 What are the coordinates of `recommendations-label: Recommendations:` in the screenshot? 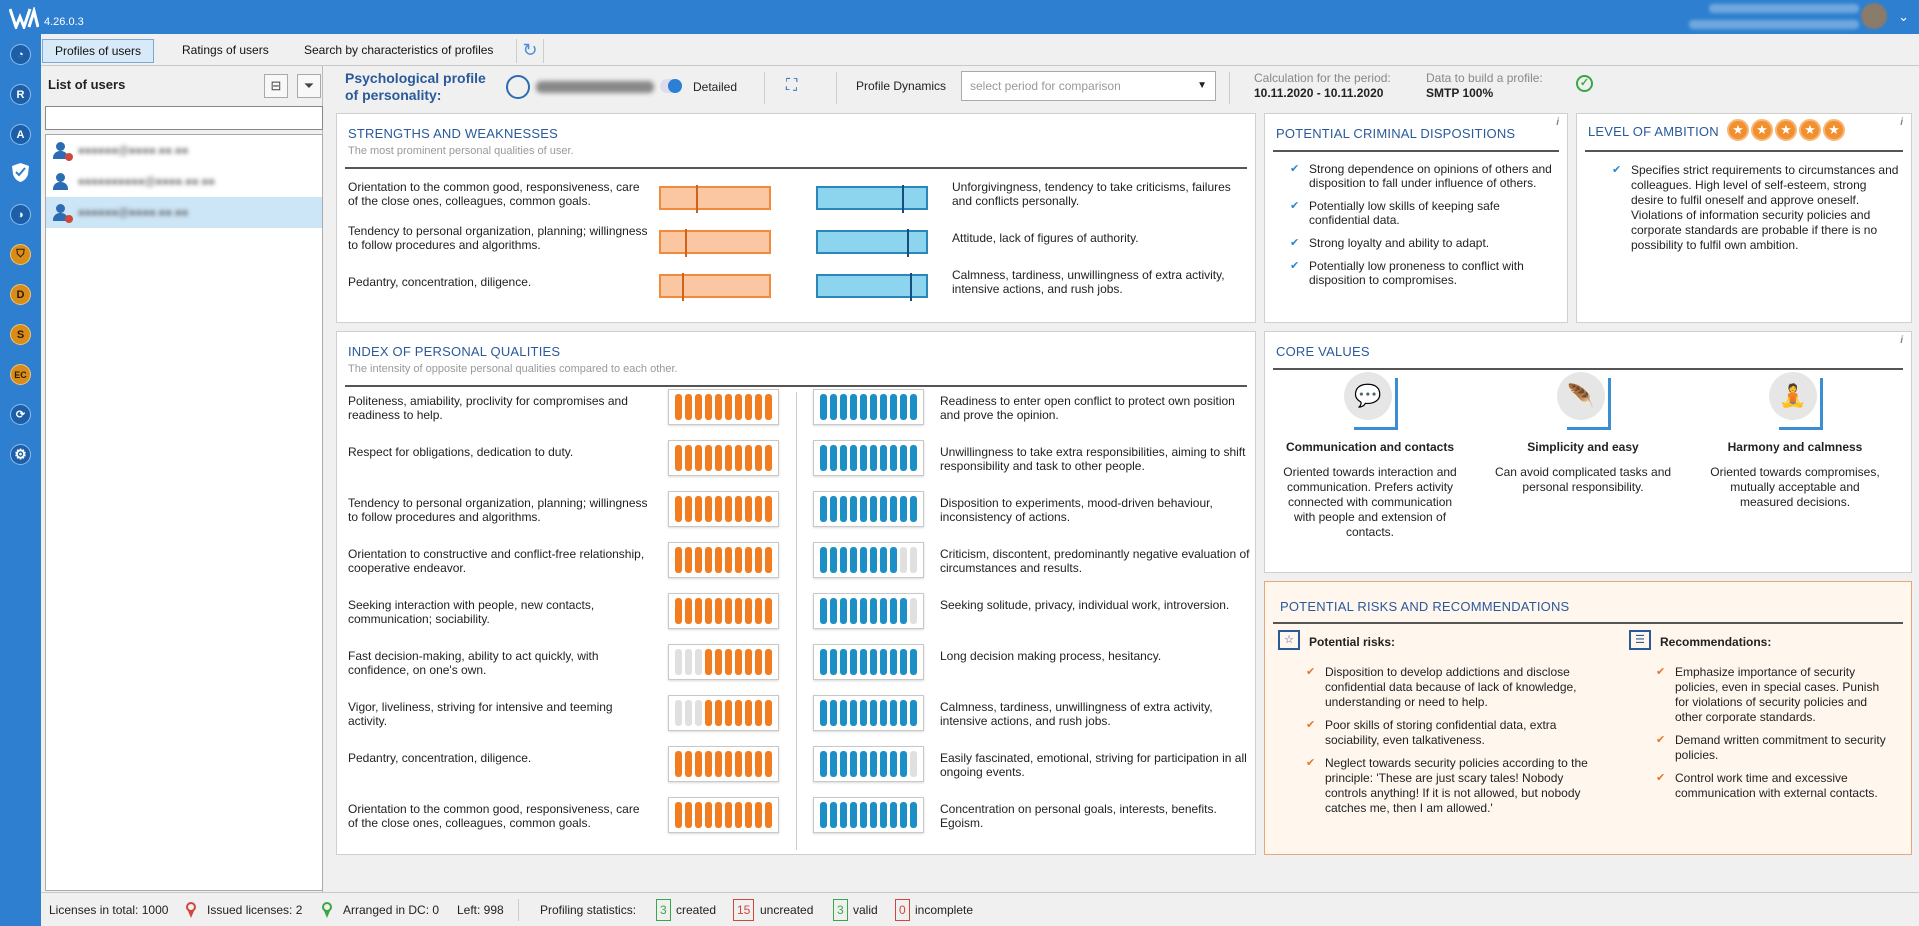 It's located at (1716, 642).